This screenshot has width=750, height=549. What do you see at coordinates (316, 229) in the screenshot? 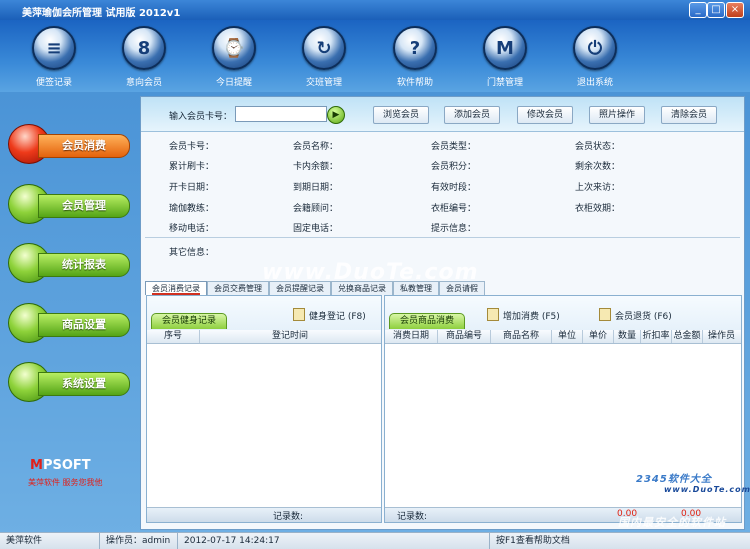
I see `info-label: 固定电话：` at bounding box center [316, 229].